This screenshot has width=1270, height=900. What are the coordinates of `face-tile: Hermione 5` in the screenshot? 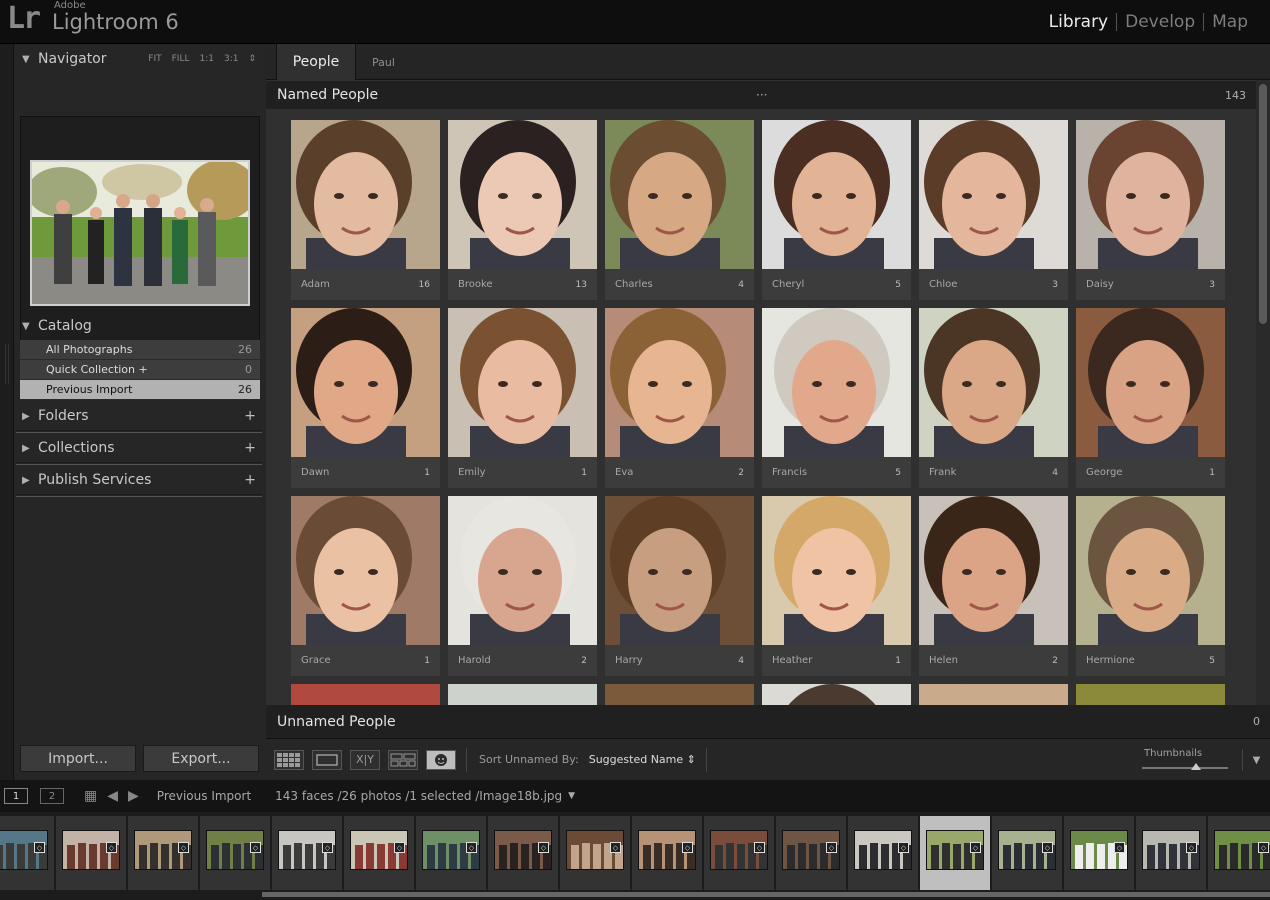 It's located at (1150, 586).